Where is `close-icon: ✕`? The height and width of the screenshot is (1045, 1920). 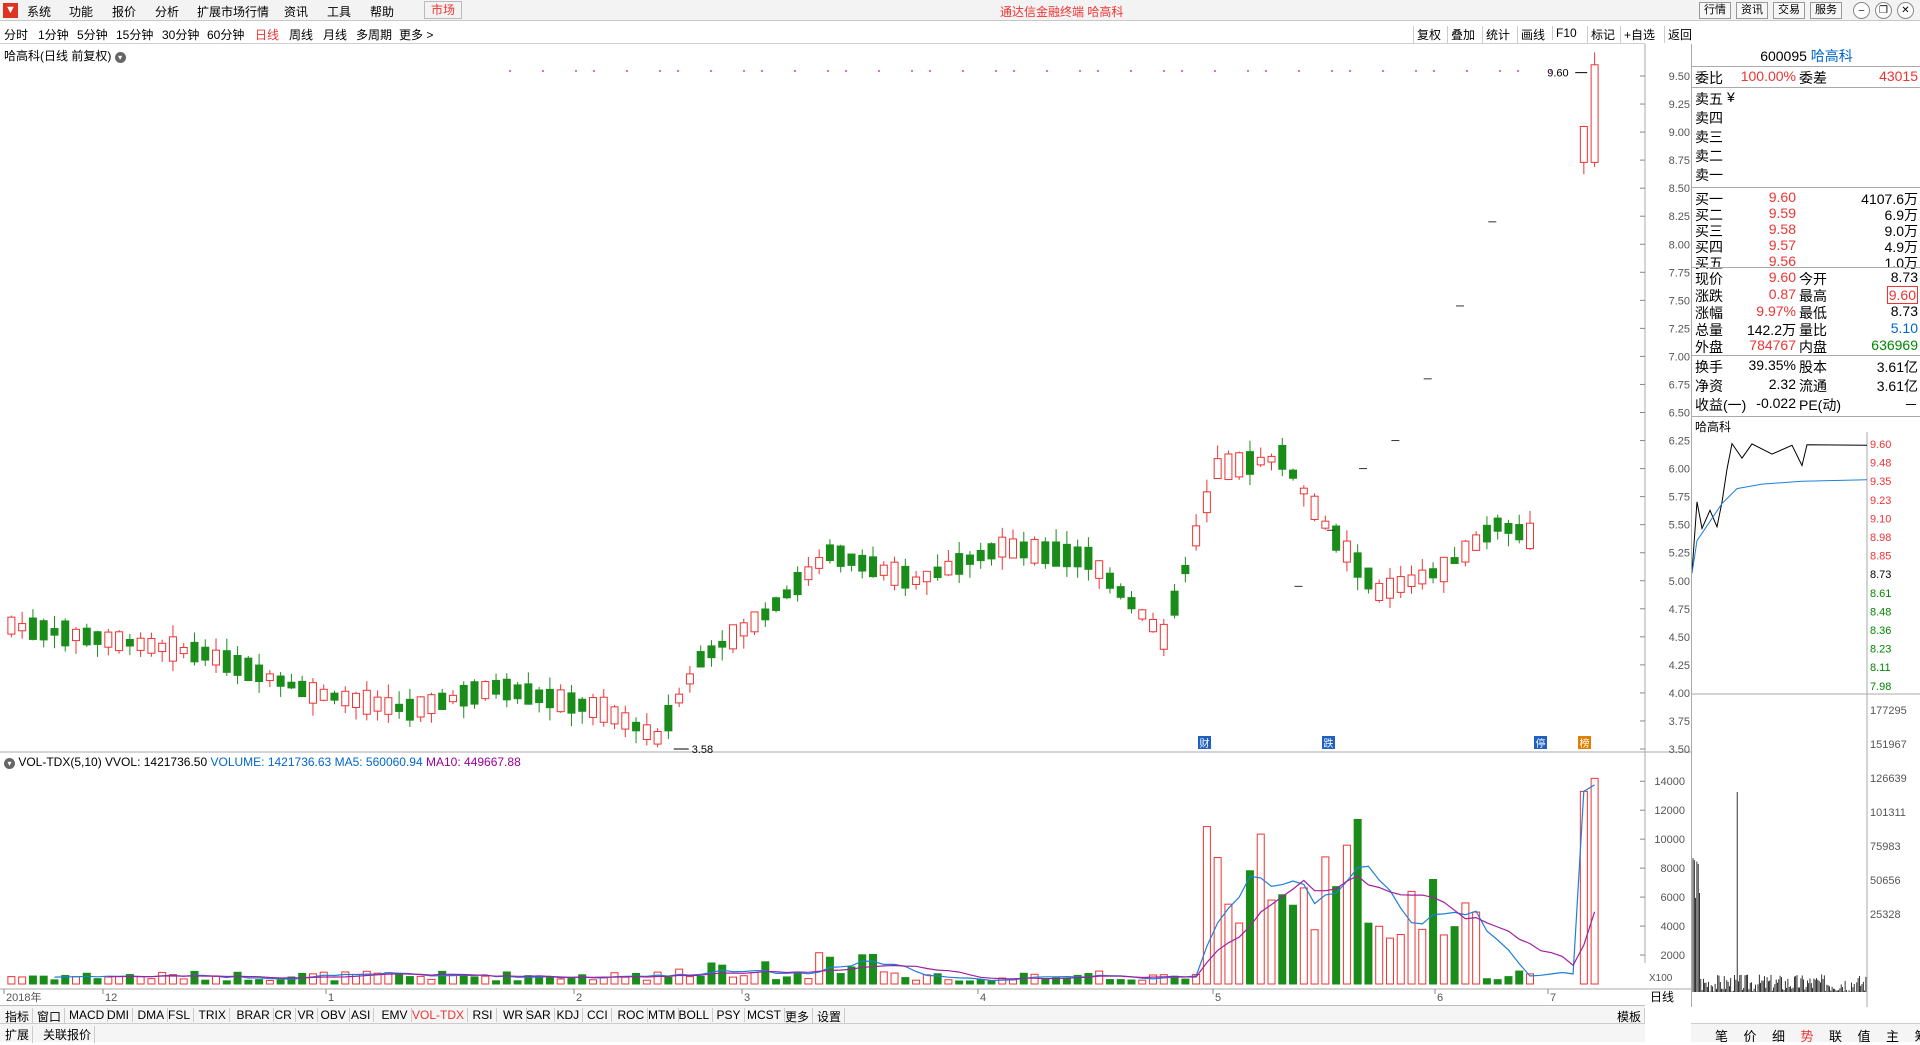 close-icon: ✕ is located at coordinates (1905, 10).